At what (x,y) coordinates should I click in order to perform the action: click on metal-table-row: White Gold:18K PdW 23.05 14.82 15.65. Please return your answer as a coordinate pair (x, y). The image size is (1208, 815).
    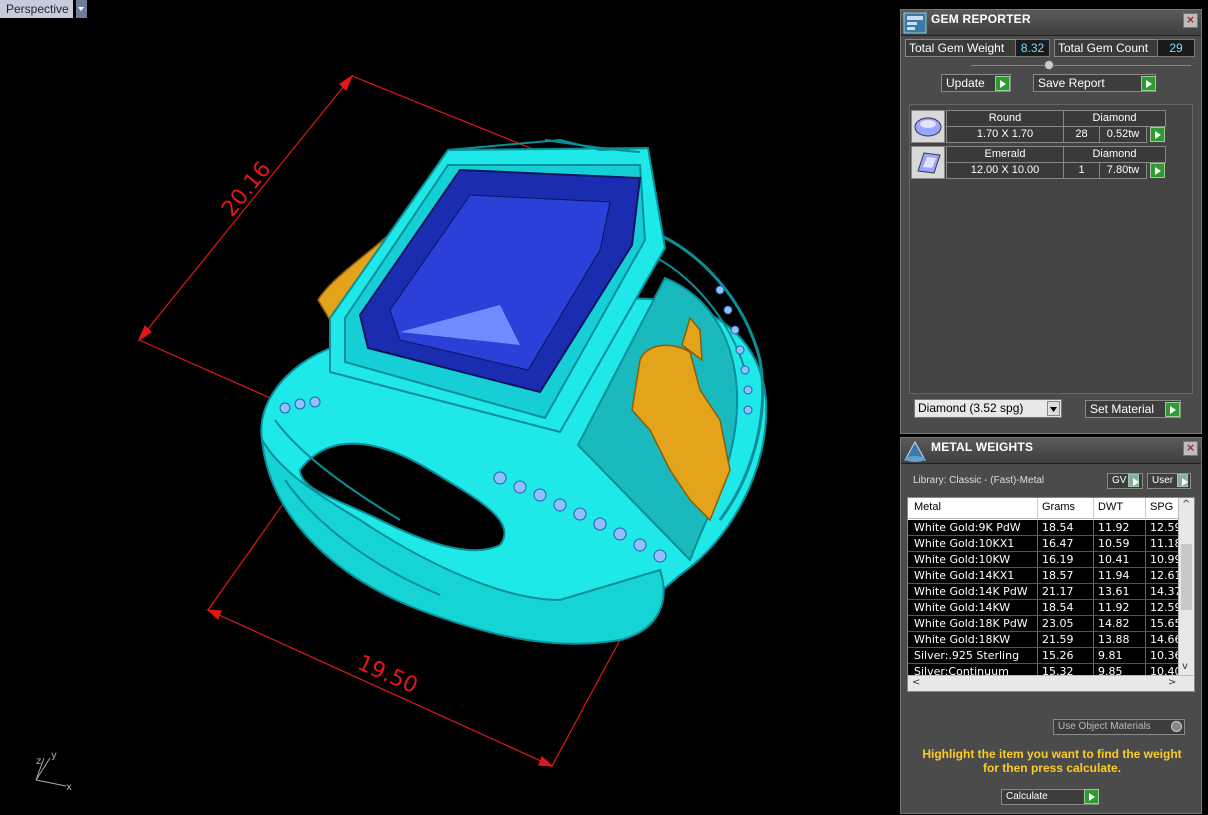
    Looking at the image, I should click on (1045, 624).